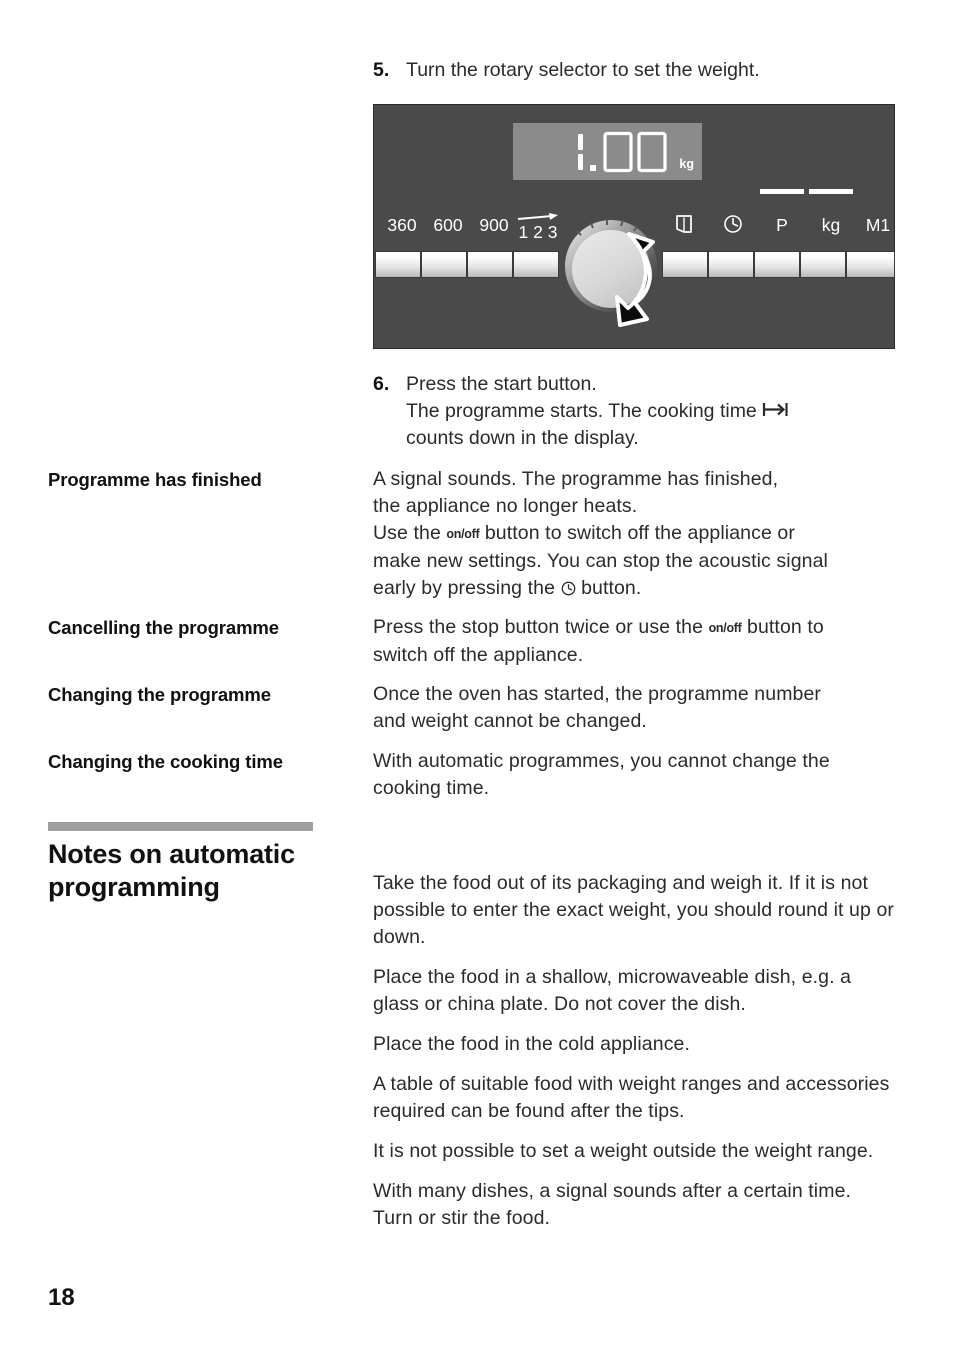 The height and width of the screenshot is (1352, 954). I want to click on term-label: Programme has finished, so click(155, 479).